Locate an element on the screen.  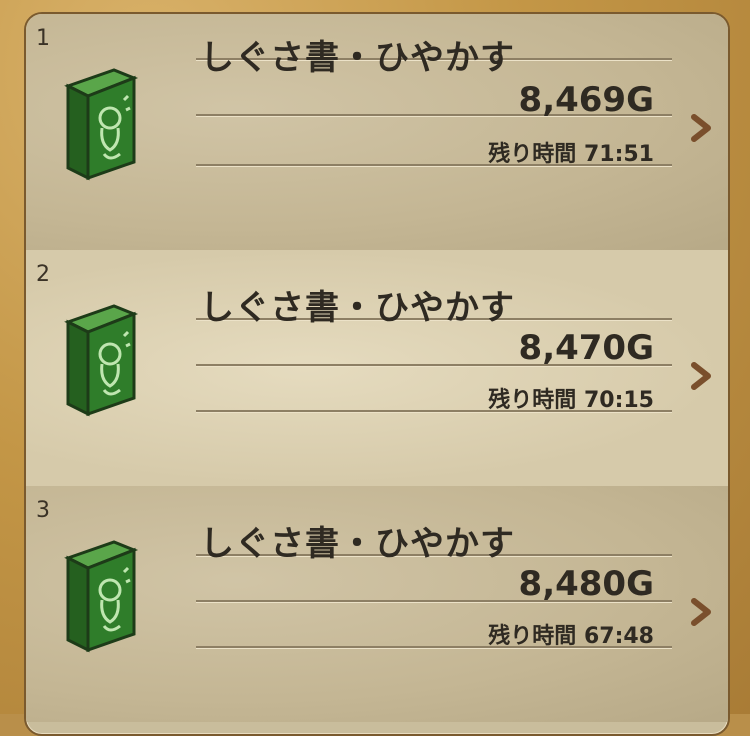
rank-number: 3 is located at coordinates (43, 510).